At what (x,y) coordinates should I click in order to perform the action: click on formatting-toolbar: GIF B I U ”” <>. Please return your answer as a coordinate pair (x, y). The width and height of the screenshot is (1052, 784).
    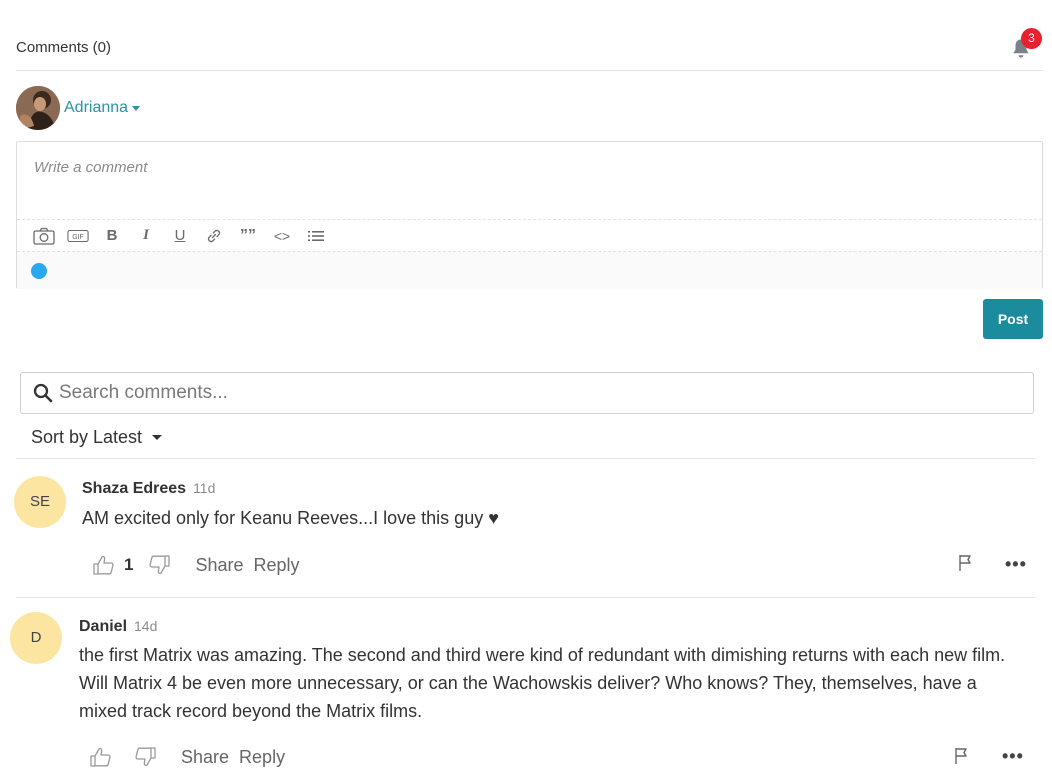
    Looking at the image, I should click on (529, 235).